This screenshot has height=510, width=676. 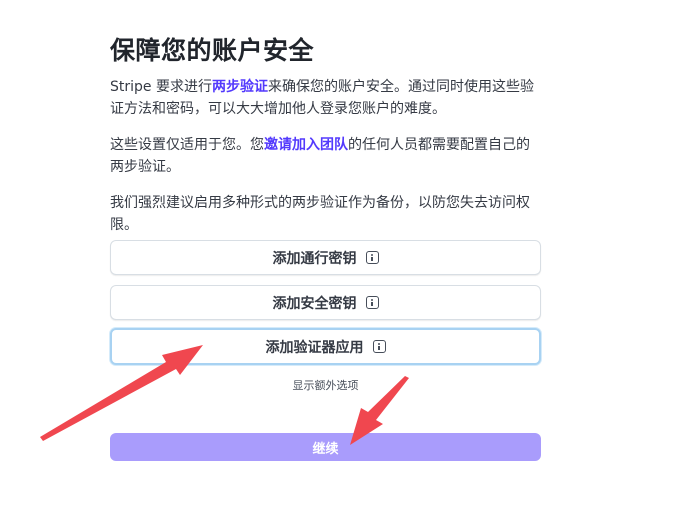 I want to click on intro-text-pre: Stripe 要求进行, so click(x=161, y=87).